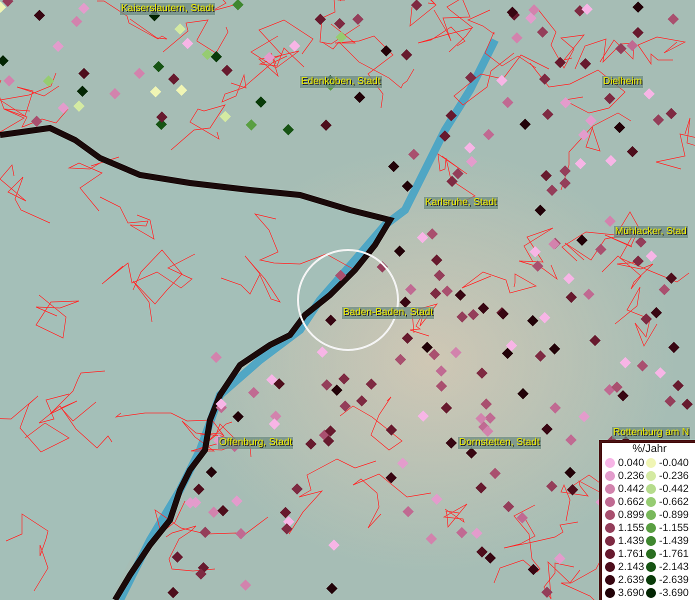  Describe the element at coordinates (499, 443) in the screenshot. I see `place-label: Dornstetten, Stadt` at that location.